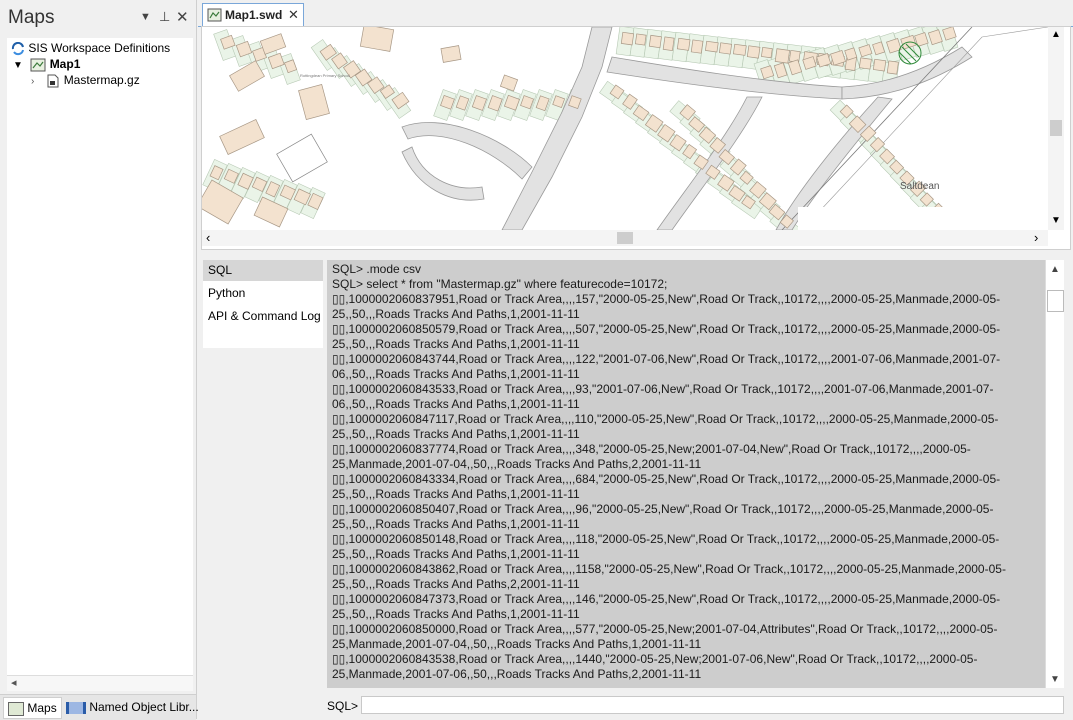 The image size is (1073, 720). Describe the element at coordinates (263, 270) in the screenshot. I see `nav-item-sql: SQL` at that location.